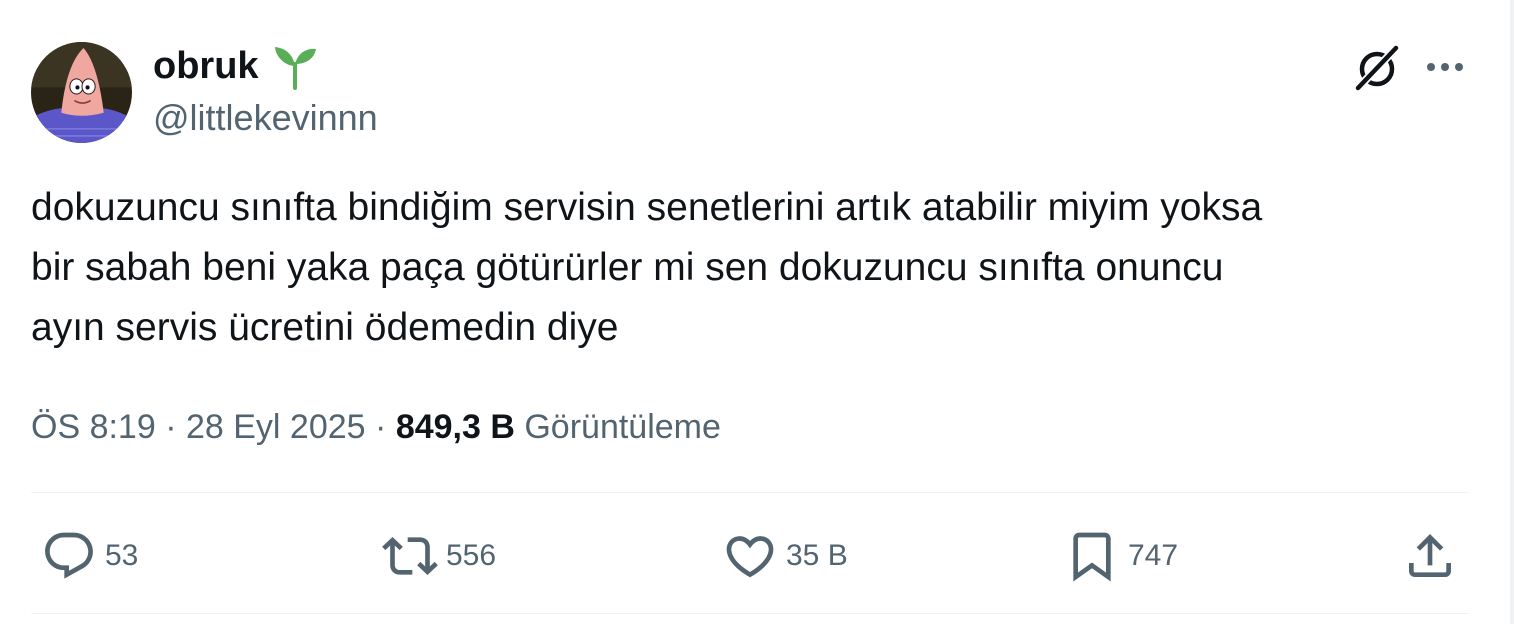 The image size is (1514, 624). What do you see at coordinates (122, 555) in the screenshot?
I see `reply-count: 53` at bounding box center [122, 555].